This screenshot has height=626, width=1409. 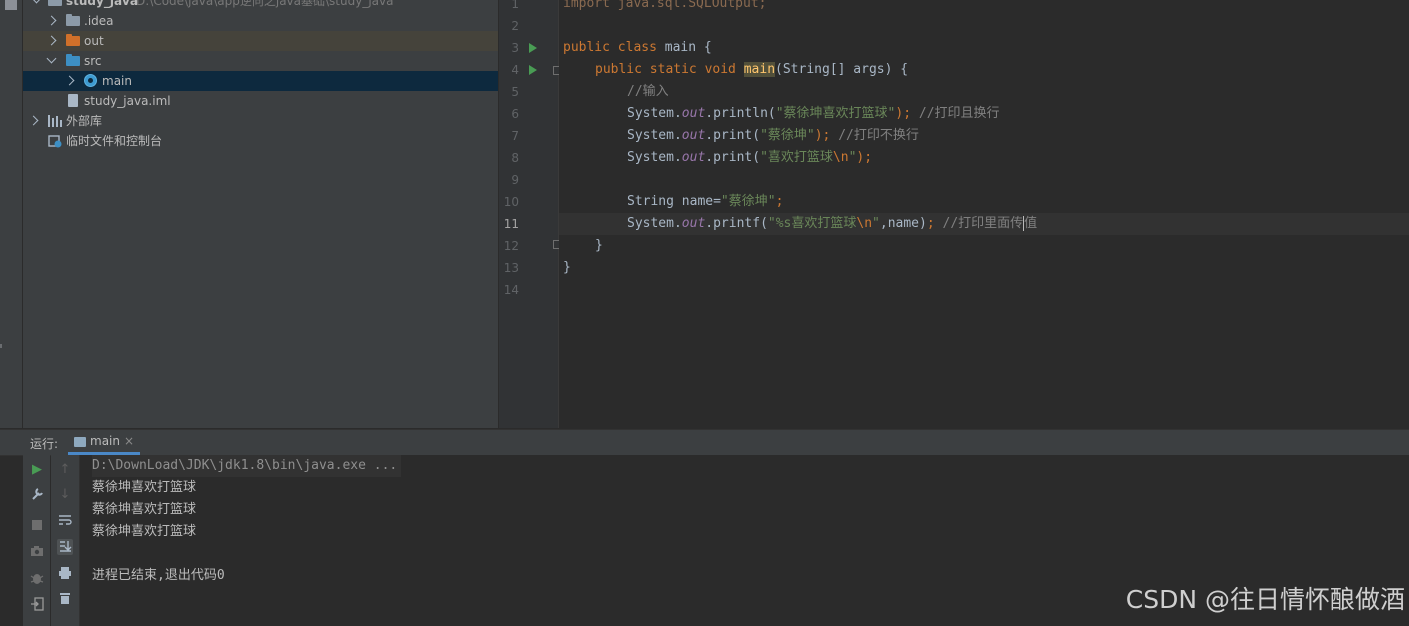 I want to click on line-number: 10, so click(x=511, y=202).